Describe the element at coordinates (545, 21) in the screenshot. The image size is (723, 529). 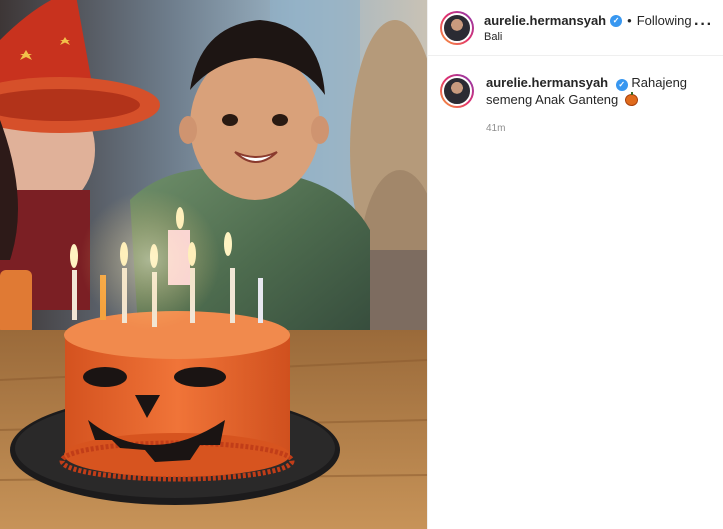
I see `username-link: aurelie.hermansyah` at that location.